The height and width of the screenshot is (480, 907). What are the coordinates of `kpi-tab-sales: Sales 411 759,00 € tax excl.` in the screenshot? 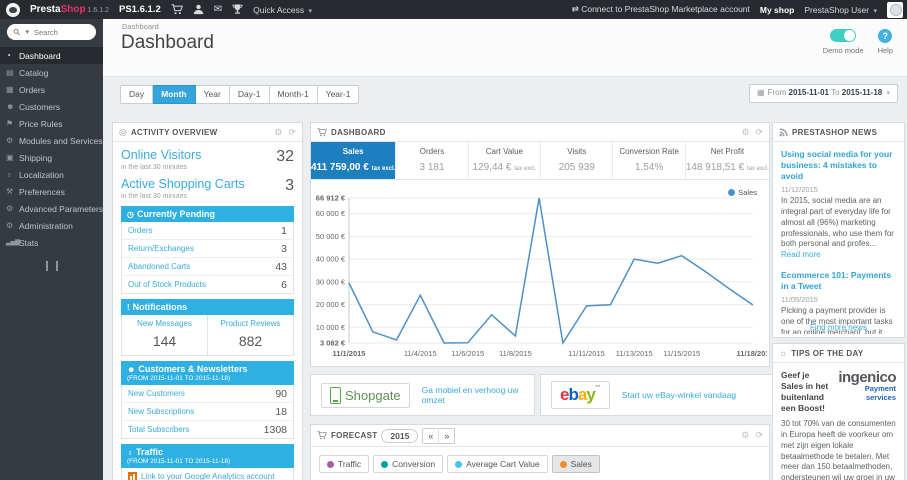 It's located at (354, 160).